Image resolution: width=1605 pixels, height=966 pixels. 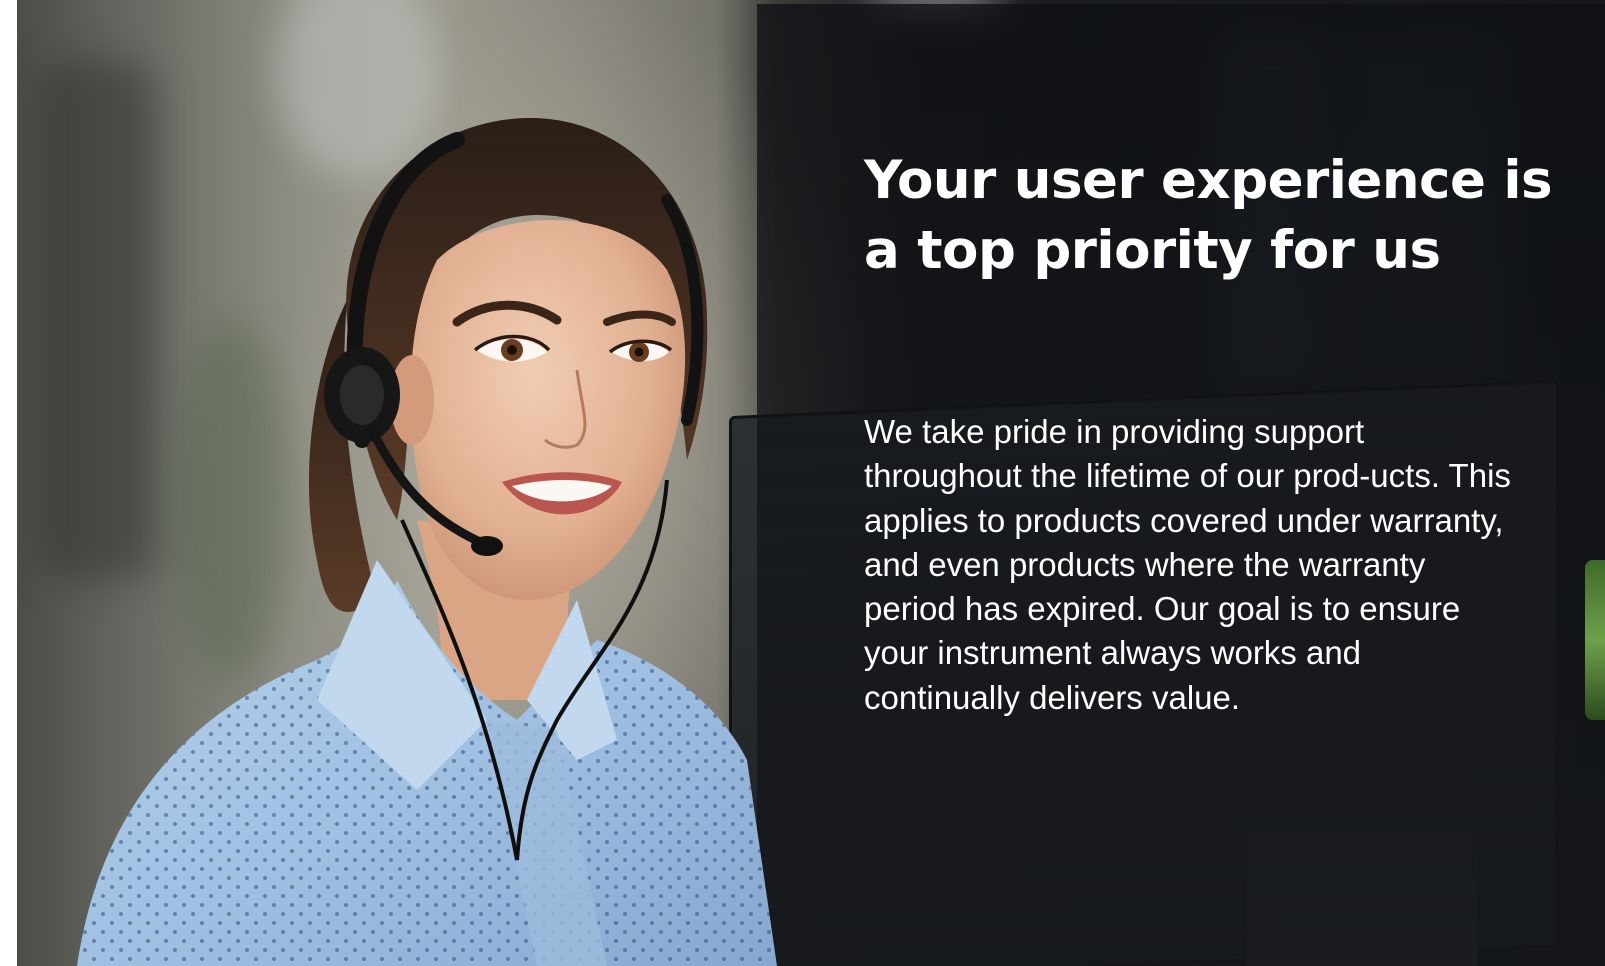 I want to click on face, so click(x=548, y=410).